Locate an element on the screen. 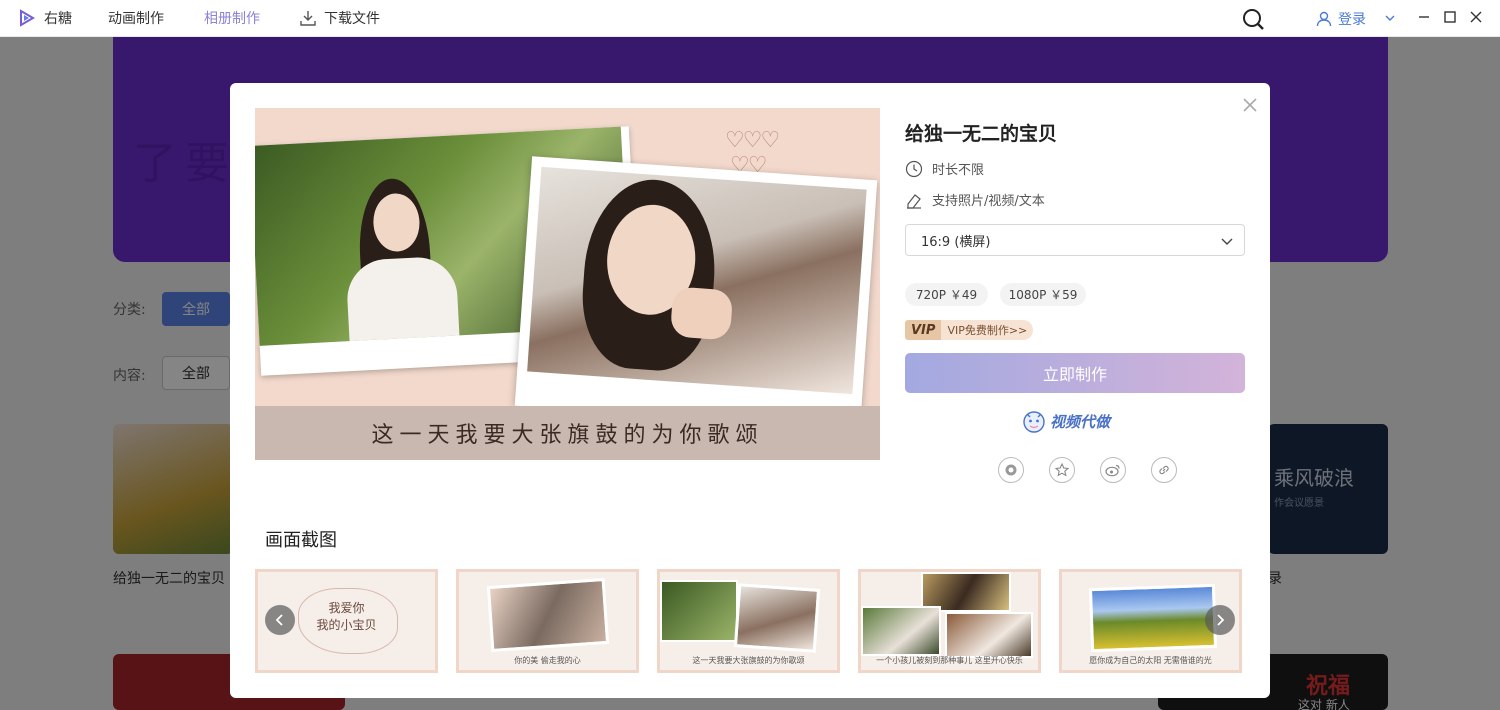 The height and width of the screenshot is (710, 1500). screenshot-thumb-3-caption: 这一天我要大张旗鼓的为你歌颂 is located at coordinates (748, 660).